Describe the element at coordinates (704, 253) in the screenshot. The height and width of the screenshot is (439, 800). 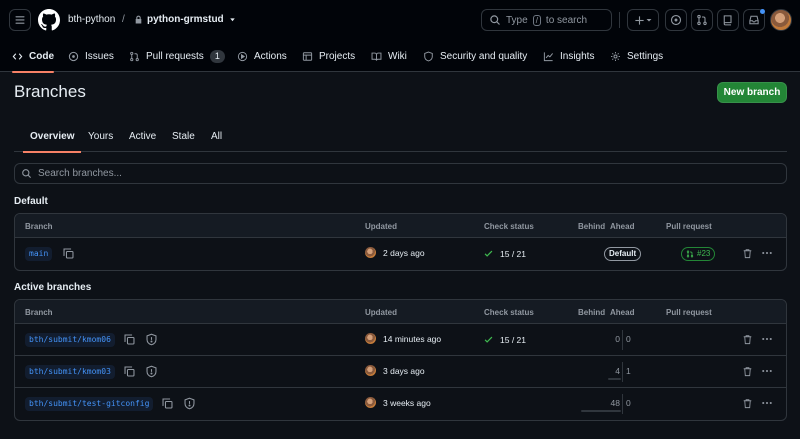
I see `pull-request-number: #23` at that location.